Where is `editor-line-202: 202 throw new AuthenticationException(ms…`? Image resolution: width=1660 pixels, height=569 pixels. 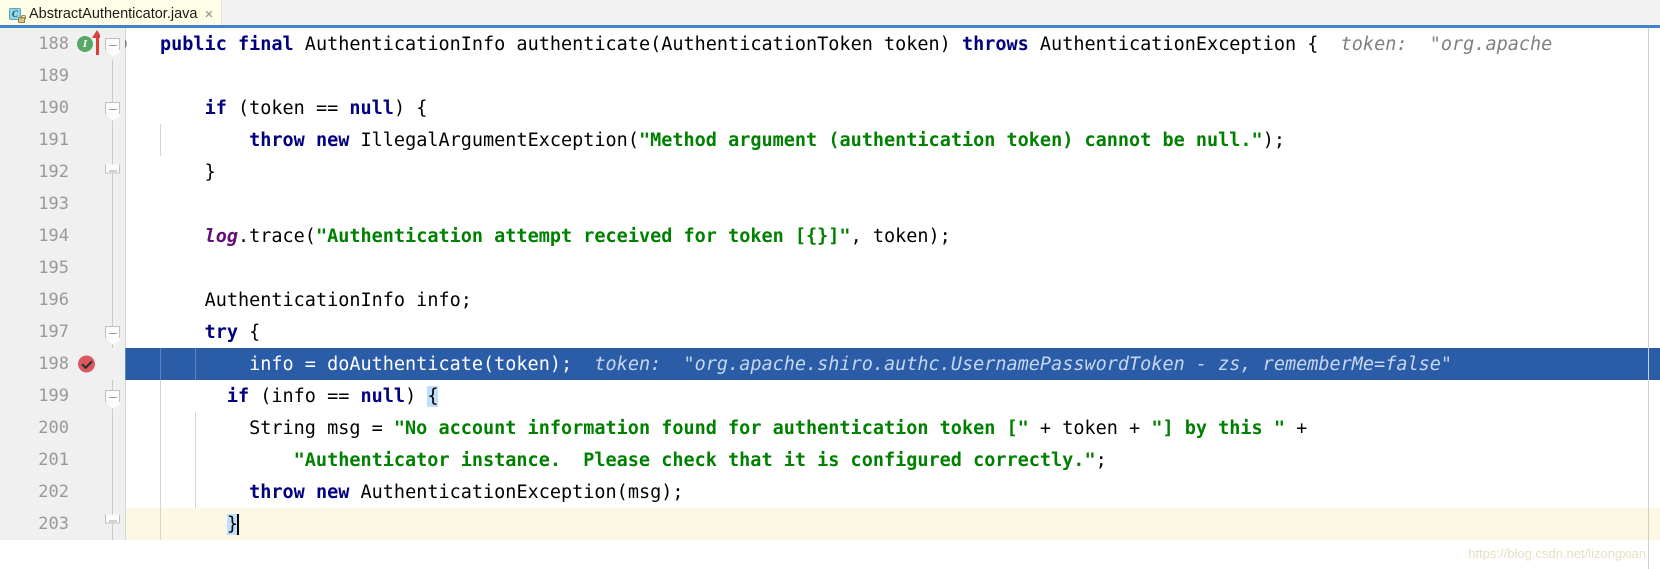
editor-line-202: 202 throw new AuthenticationException(ms… is located at coordinates (830, 492).